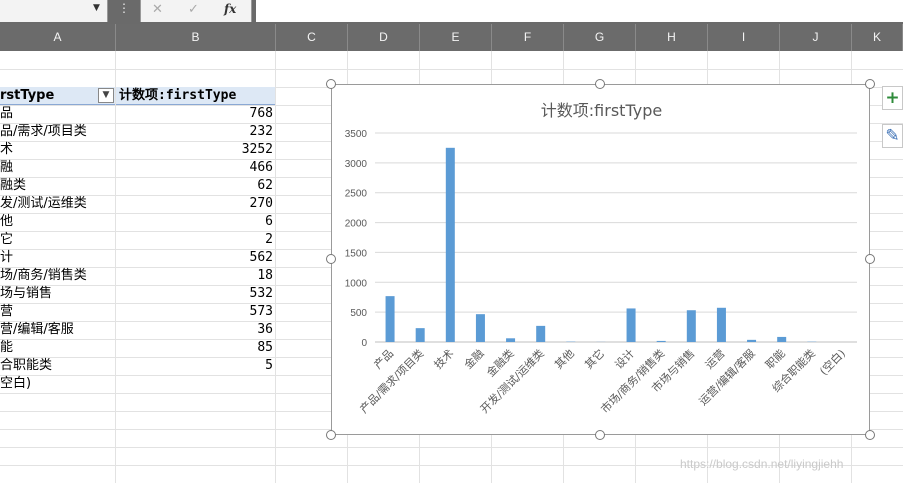 The image size is (903, 483). Describe the element at coordinates (195, 204) in the screenshot. I see `pivot-row-count: 270` at that location.